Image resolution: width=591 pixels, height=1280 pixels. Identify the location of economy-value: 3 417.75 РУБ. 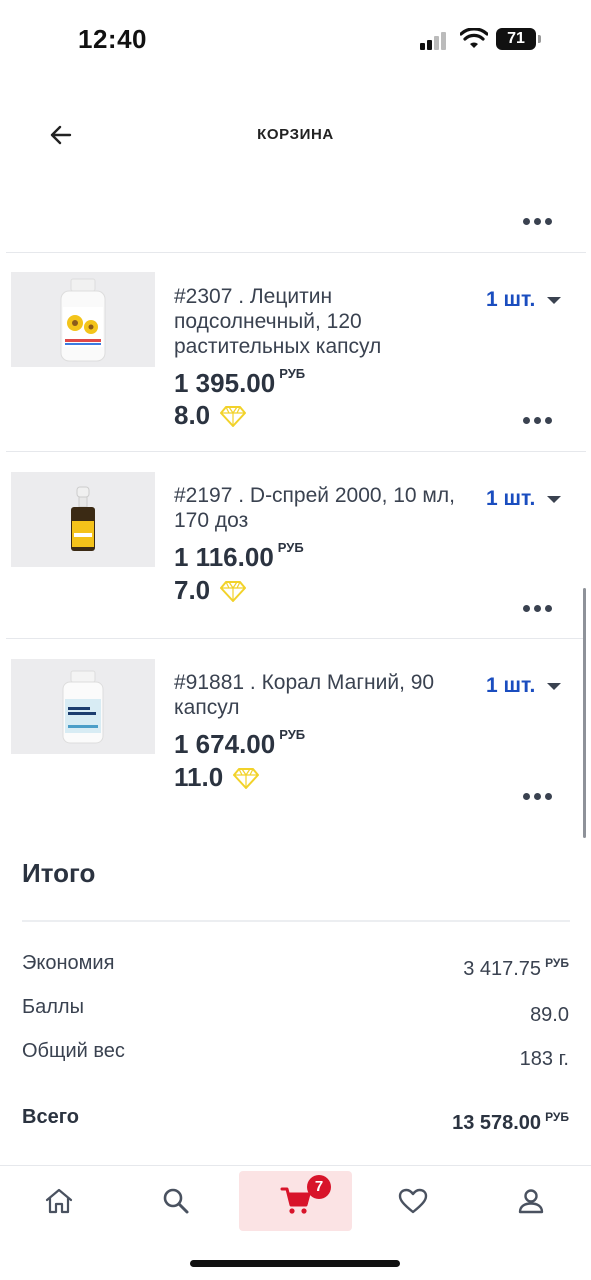
(516, 968).